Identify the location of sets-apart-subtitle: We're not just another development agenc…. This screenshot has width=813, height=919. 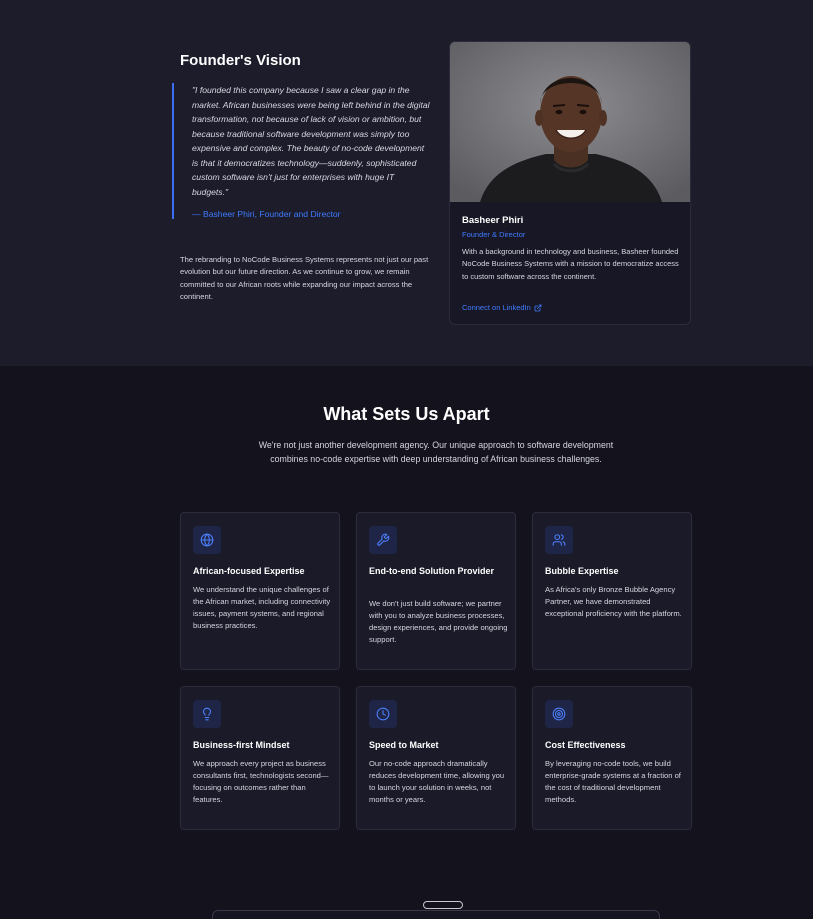
(436, 452).